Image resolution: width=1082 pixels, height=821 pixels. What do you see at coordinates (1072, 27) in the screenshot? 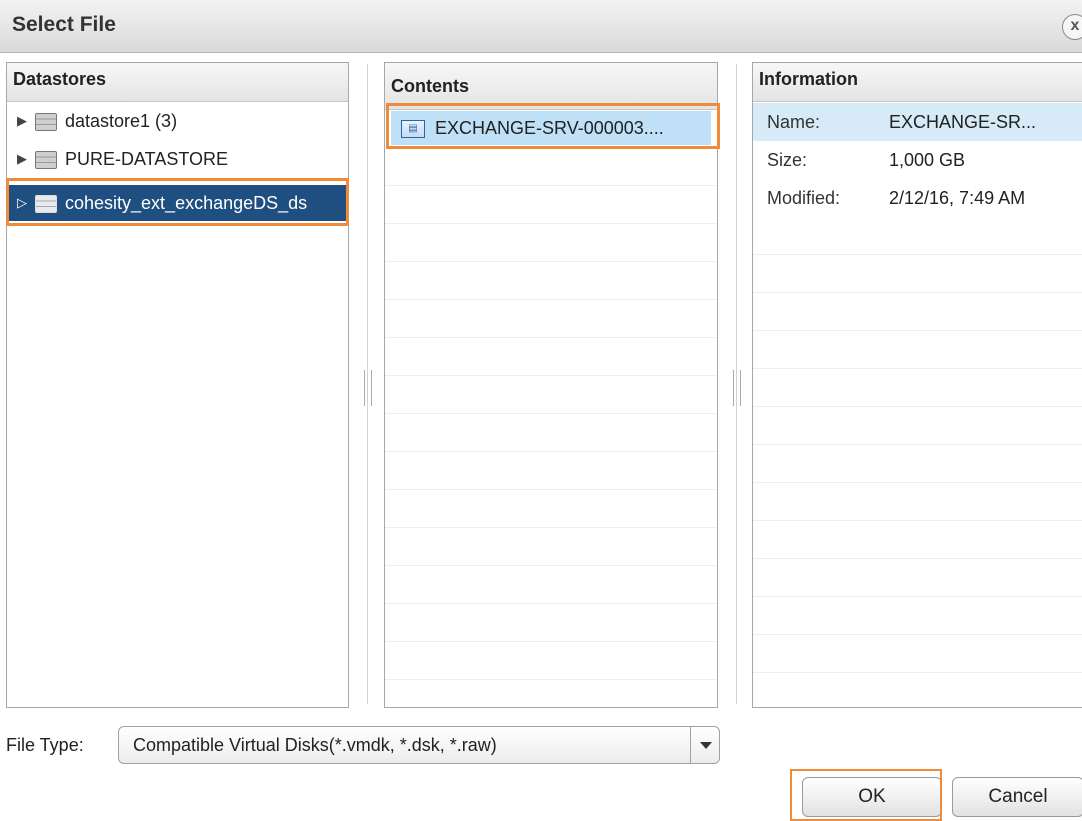
I see `close-icon: x` at bounding box center [1072, 27].